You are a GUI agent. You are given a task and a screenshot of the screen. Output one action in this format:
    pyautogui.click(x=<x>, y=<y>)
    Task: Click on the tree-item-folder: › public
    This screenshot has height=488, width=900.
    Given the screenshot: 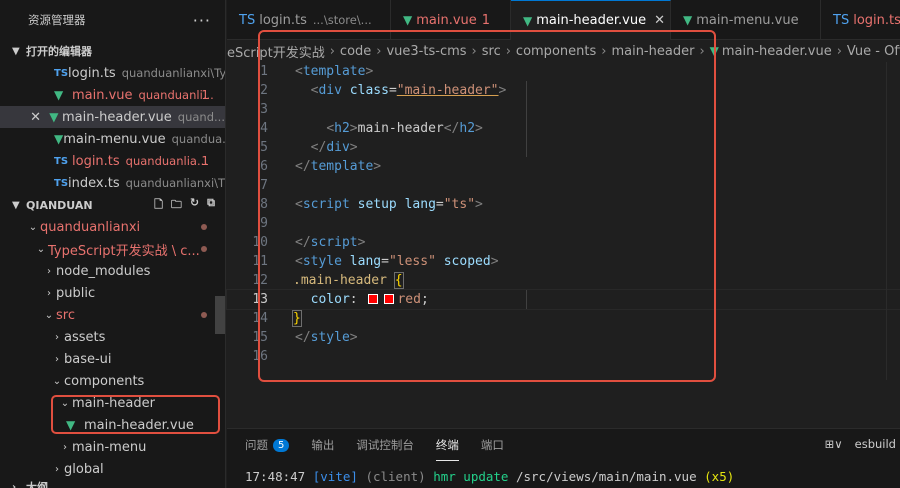 What is the action you would take?
    pyautogui.click(x=112, y=293)
    